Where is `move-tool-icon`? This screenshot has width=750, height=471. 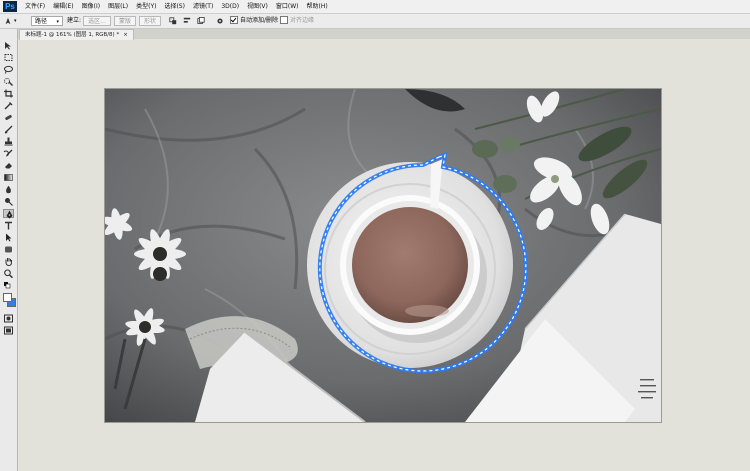 move-tool-icon is located at coordinates (8, 45).